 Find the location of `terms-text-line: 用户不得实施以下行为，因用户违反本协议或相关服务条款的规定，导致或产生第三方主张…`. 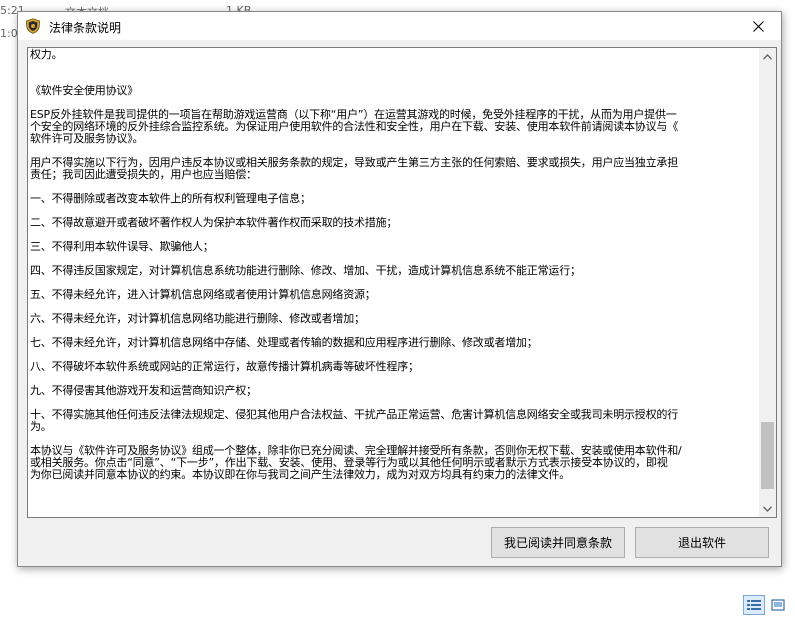

terms-text-line: 用户不得实施以下行为，因用户违反本协议或相关服务条款的规定，导致或产生第三方主张… is located at coordinates (354, 162).